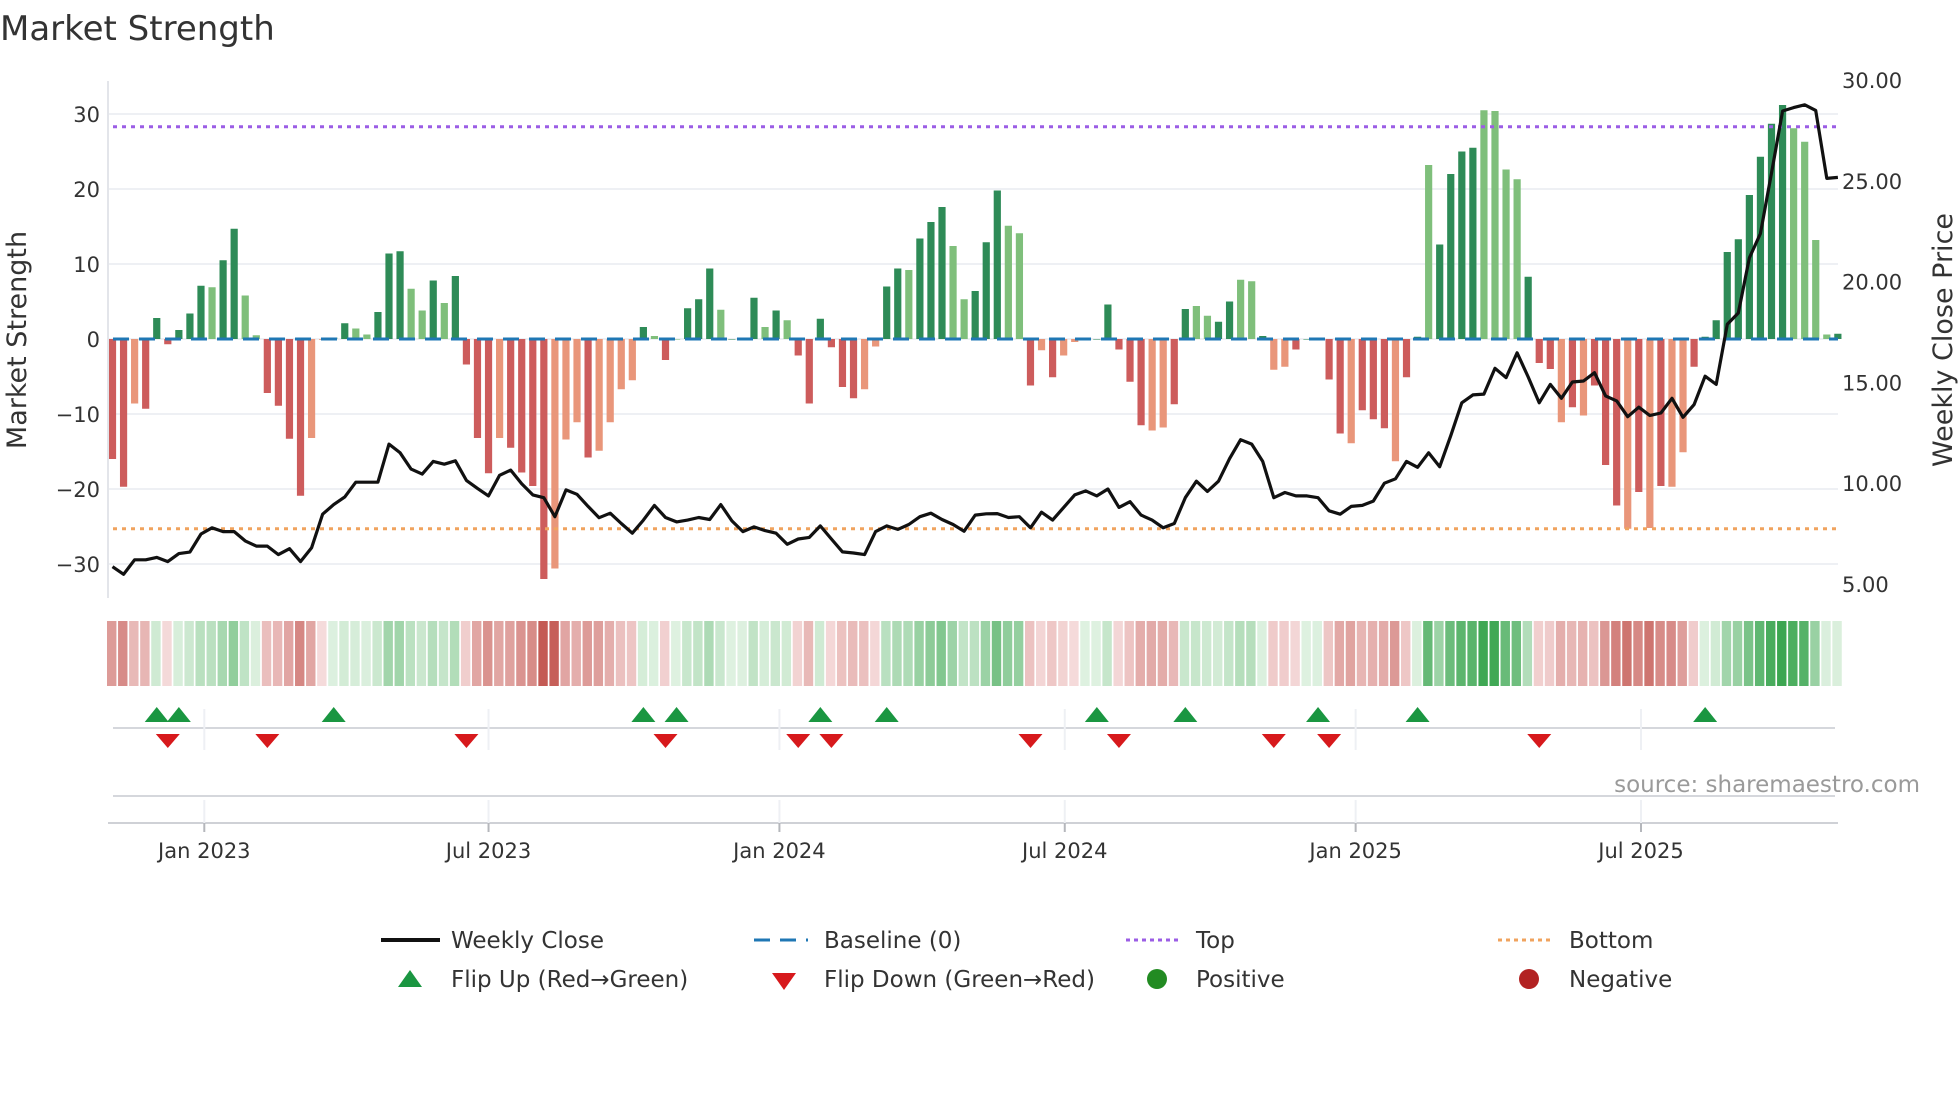 The width and height of the screenshot is (1960, 1102). What do you see at coordinates (137, 29) in the screenshot?
I see `chart-title: Market Strength` at bounding box center [137, 29].